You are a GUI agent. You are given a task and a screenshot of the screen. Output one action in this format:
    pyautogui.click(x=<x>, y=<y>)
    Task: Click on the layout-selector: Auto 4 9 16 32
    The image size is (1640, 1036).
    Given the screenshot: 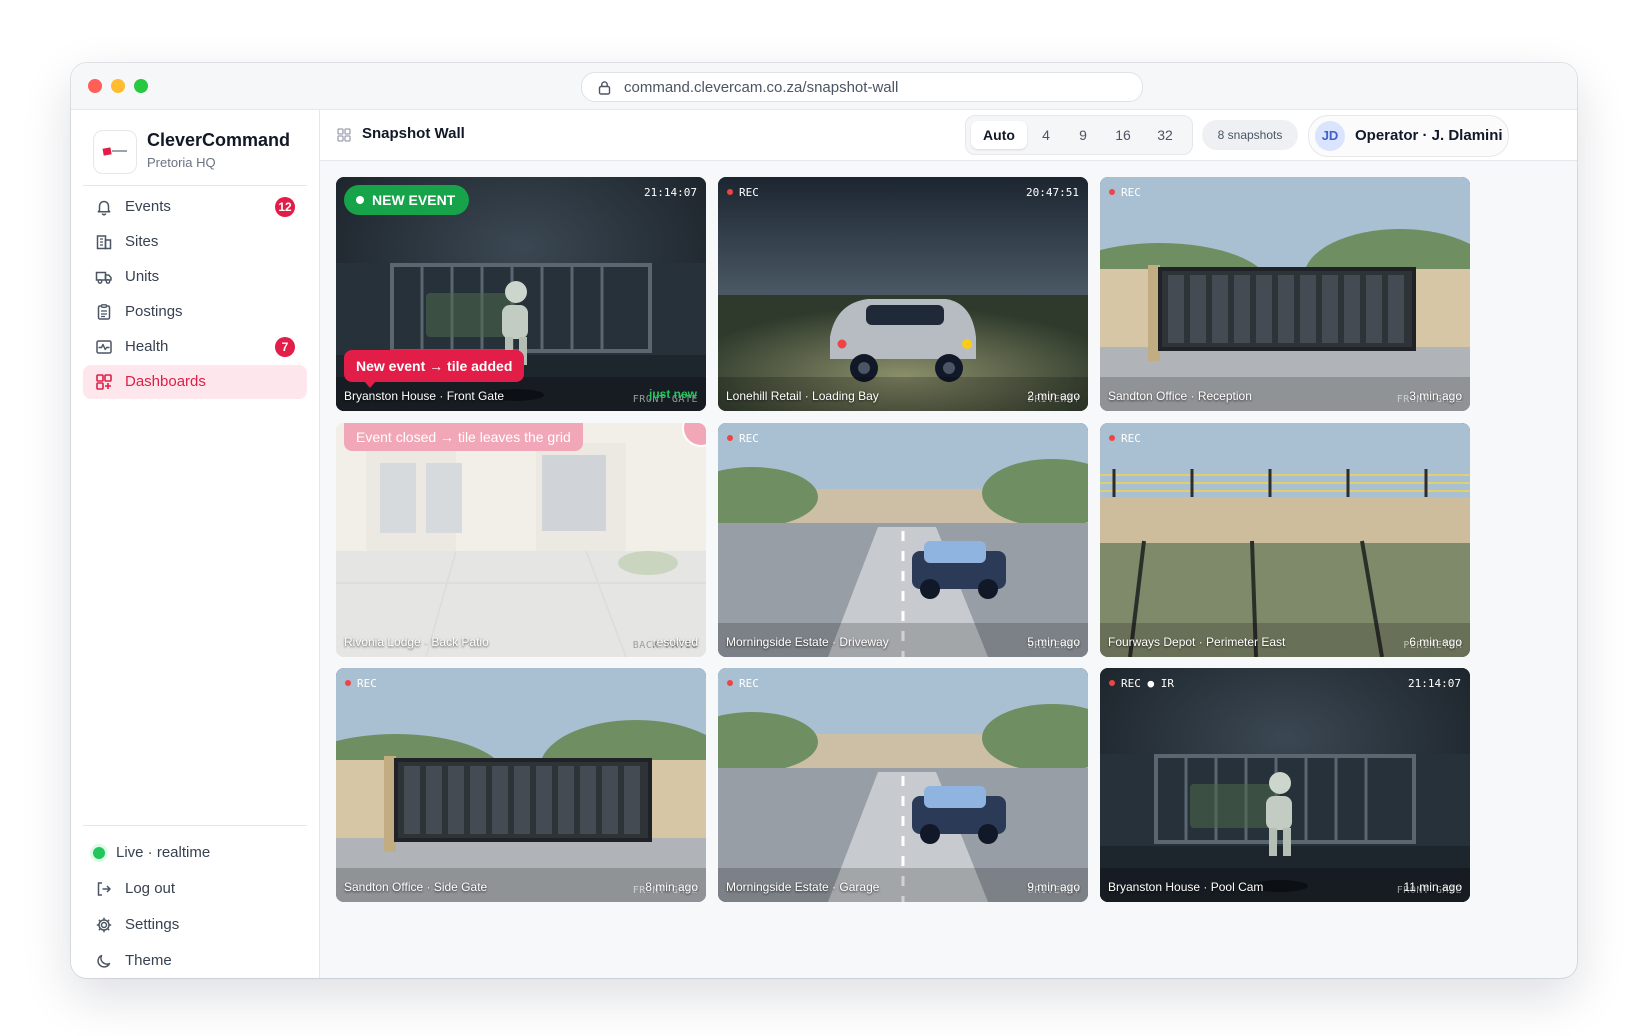 What is the action you would take?
    pyautogui.click(x=1079, y=135)
    